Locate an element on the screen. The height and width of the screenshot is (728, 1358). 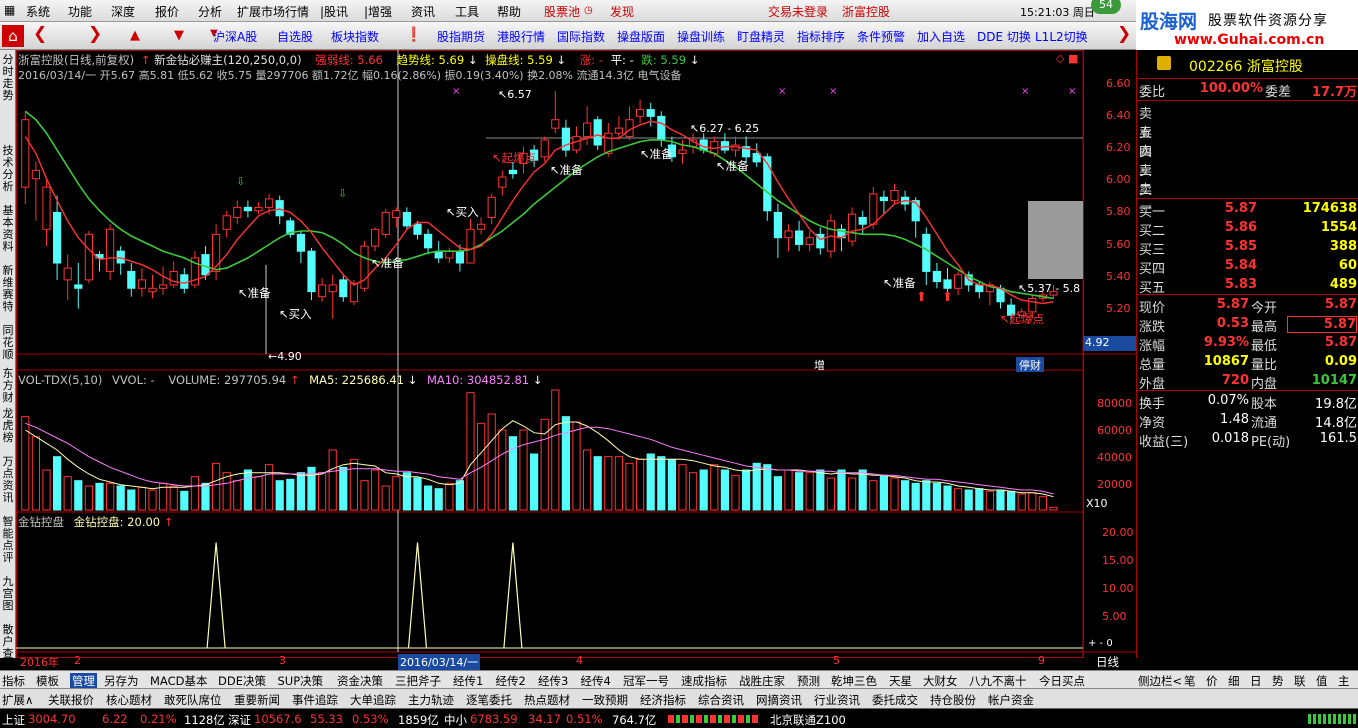
chart-corner-icons: ◇ ■ is located at coordinates (1067, 58).